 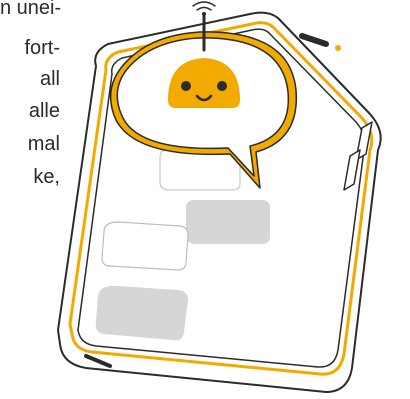 What do you see at coordinates (141, 313) in the screenshot?
I see `message-bubble-gray-bottom` at bounding box center [141, 313].